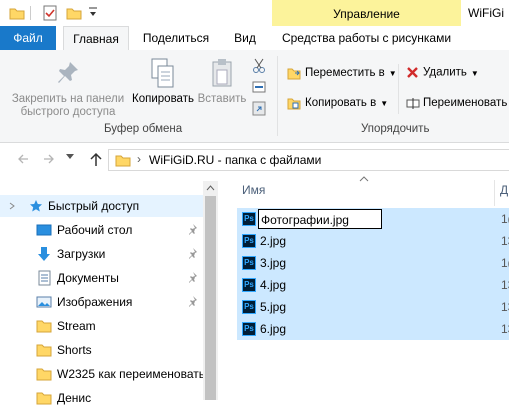 The image size is (509, 409). Describe the element at coordinates (341, 103) in the screenshot. I see `copy-to-label: Копировать в` at that location.